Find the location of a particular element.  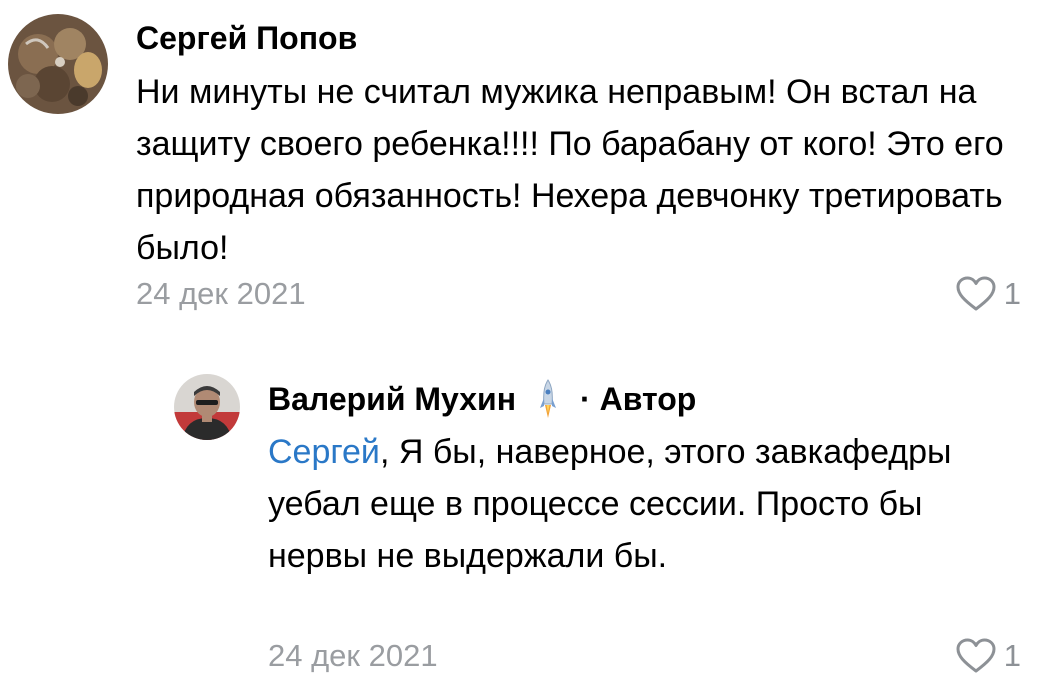

author-line: Сергей Попов is located at coordinates (246, 38).